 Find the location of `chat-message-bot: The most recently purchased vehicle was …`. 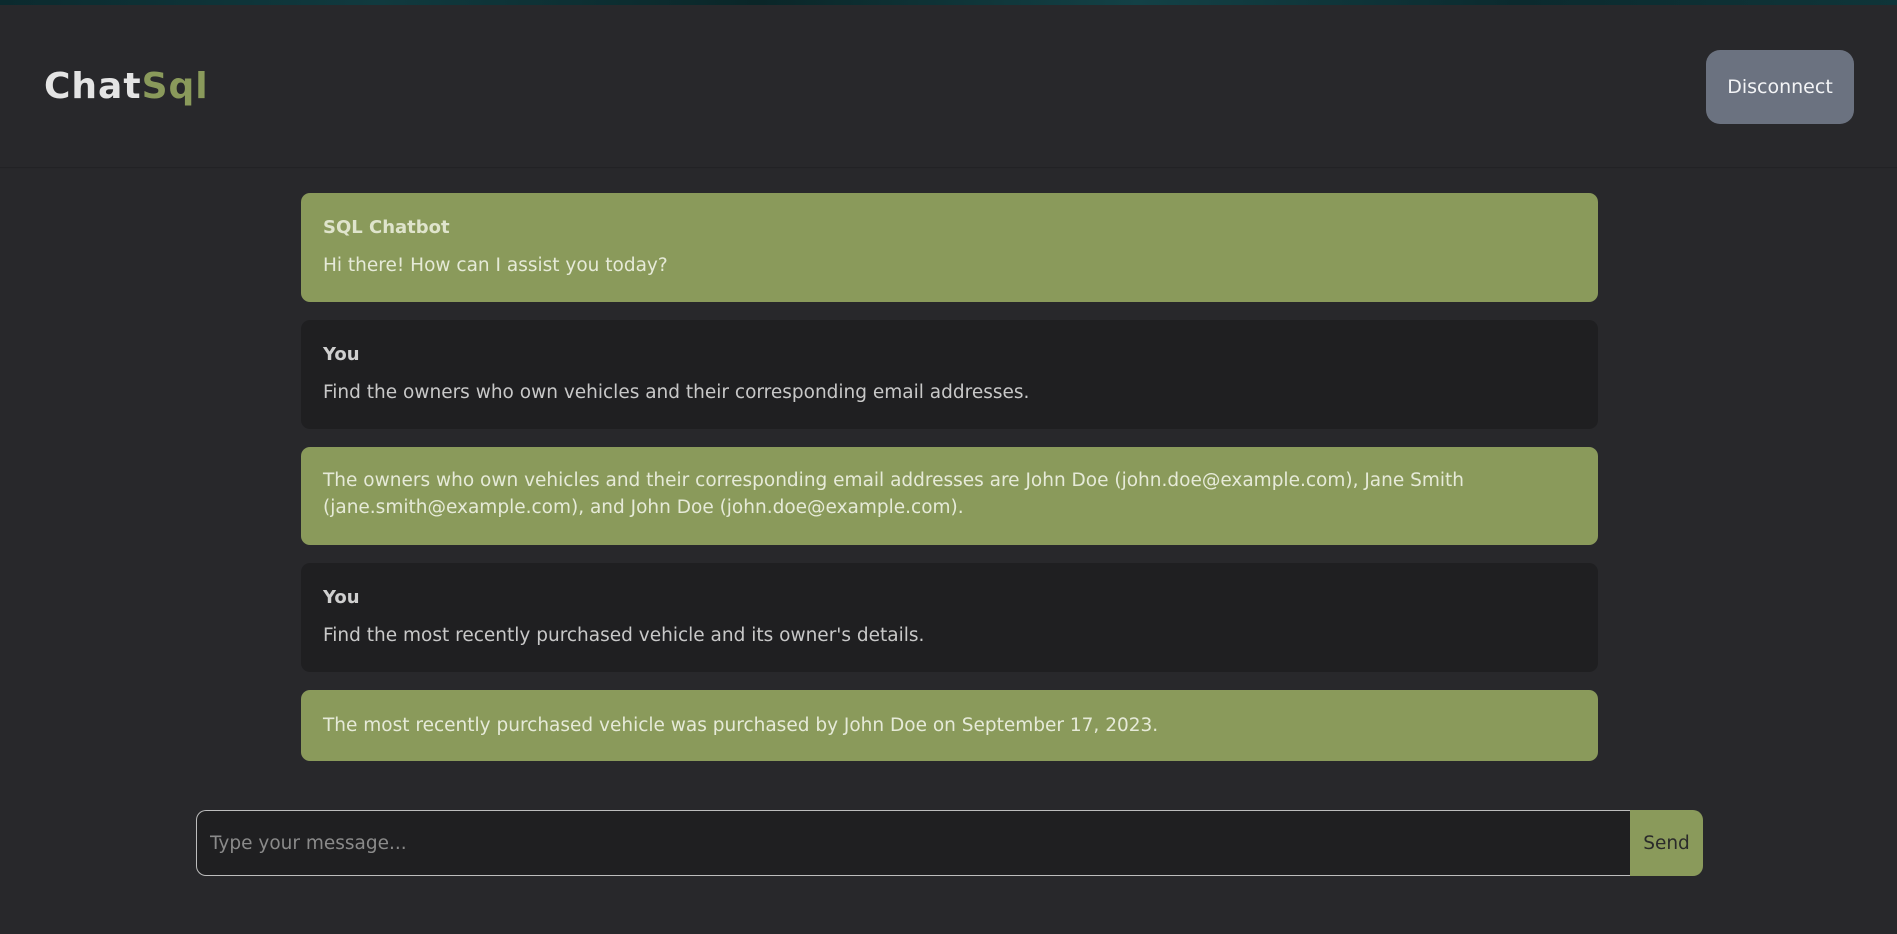

chat-message-bot: The most recently purchased vehicle was … is located at coordinates (949, 725).